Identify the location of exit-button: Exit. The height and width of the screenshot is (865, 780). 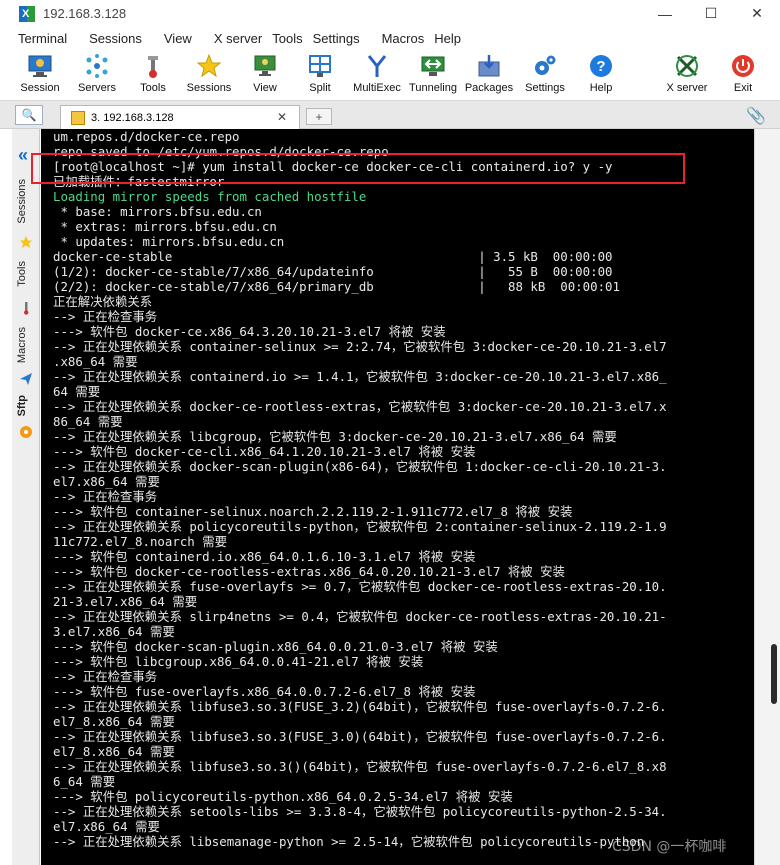
(743, 75).